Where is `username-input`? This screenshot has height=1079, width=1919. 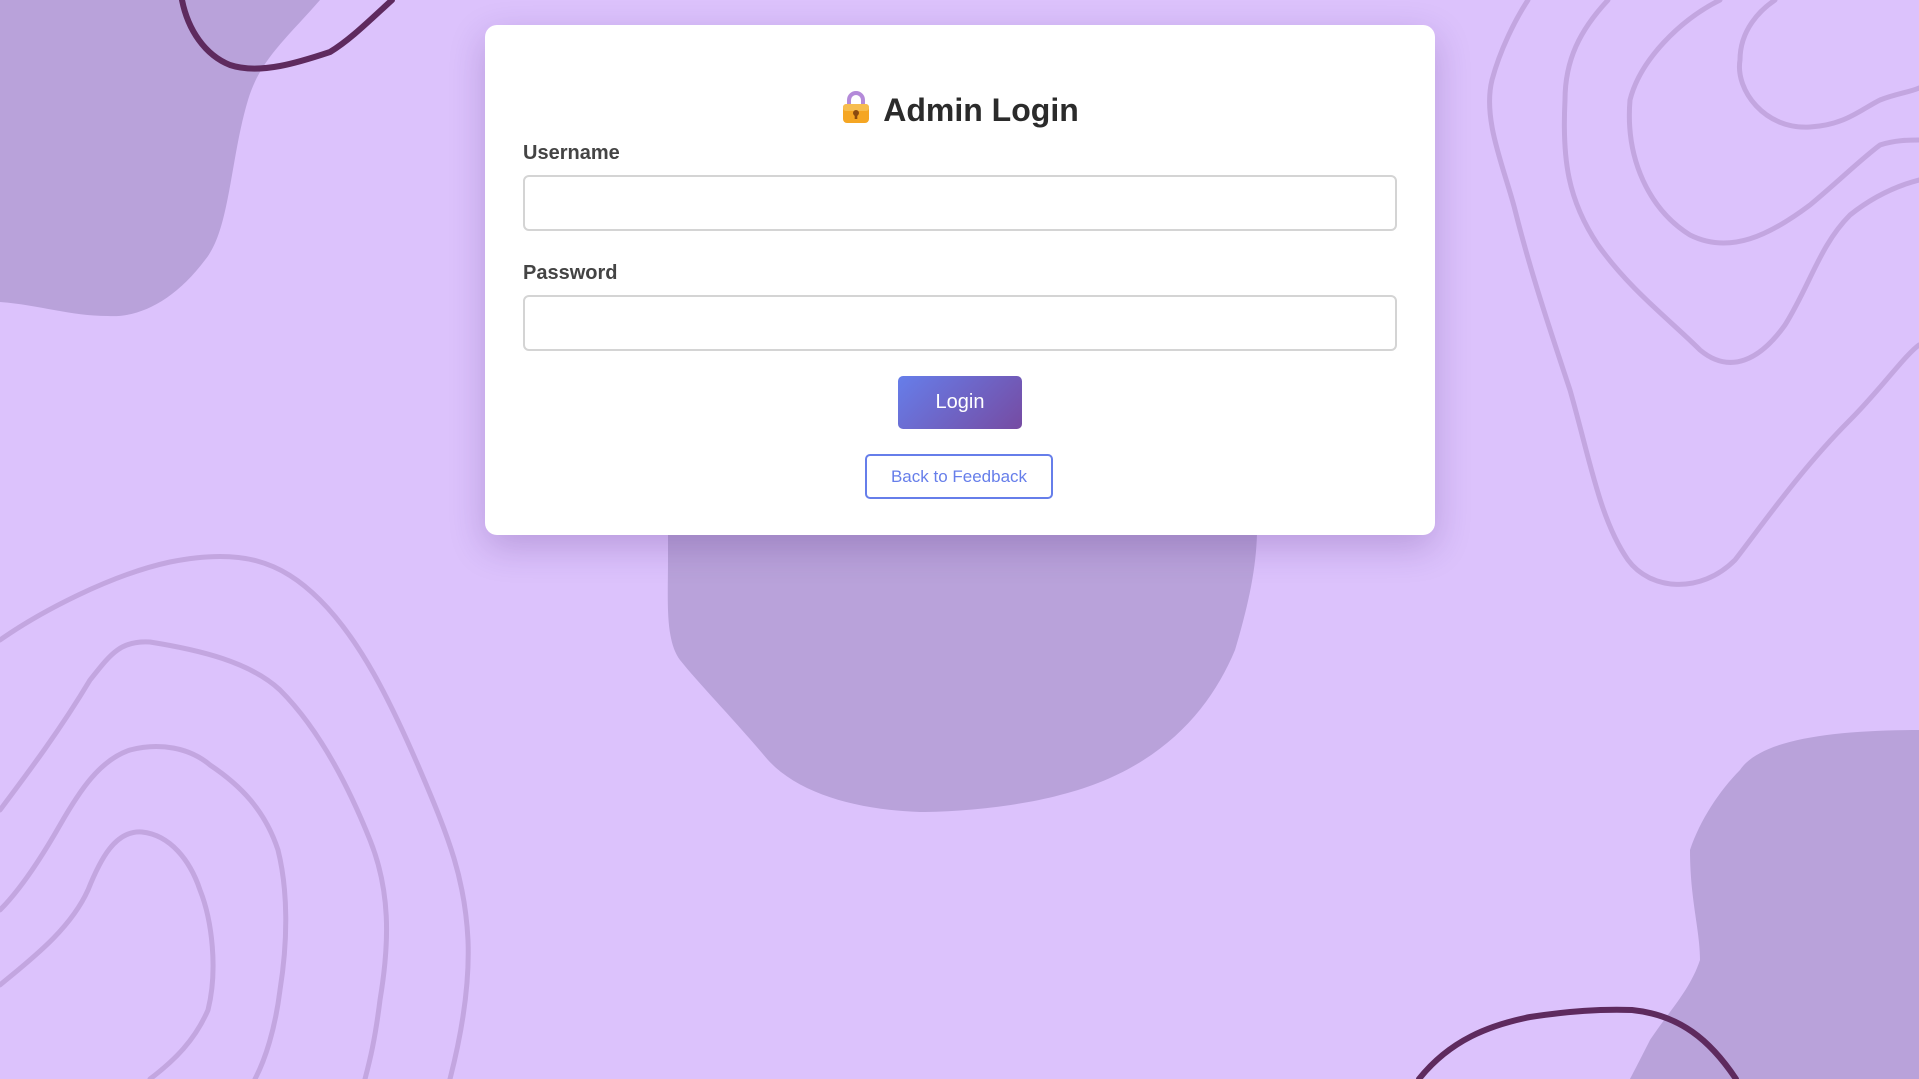 username-input is located at coordinates (960, 203).